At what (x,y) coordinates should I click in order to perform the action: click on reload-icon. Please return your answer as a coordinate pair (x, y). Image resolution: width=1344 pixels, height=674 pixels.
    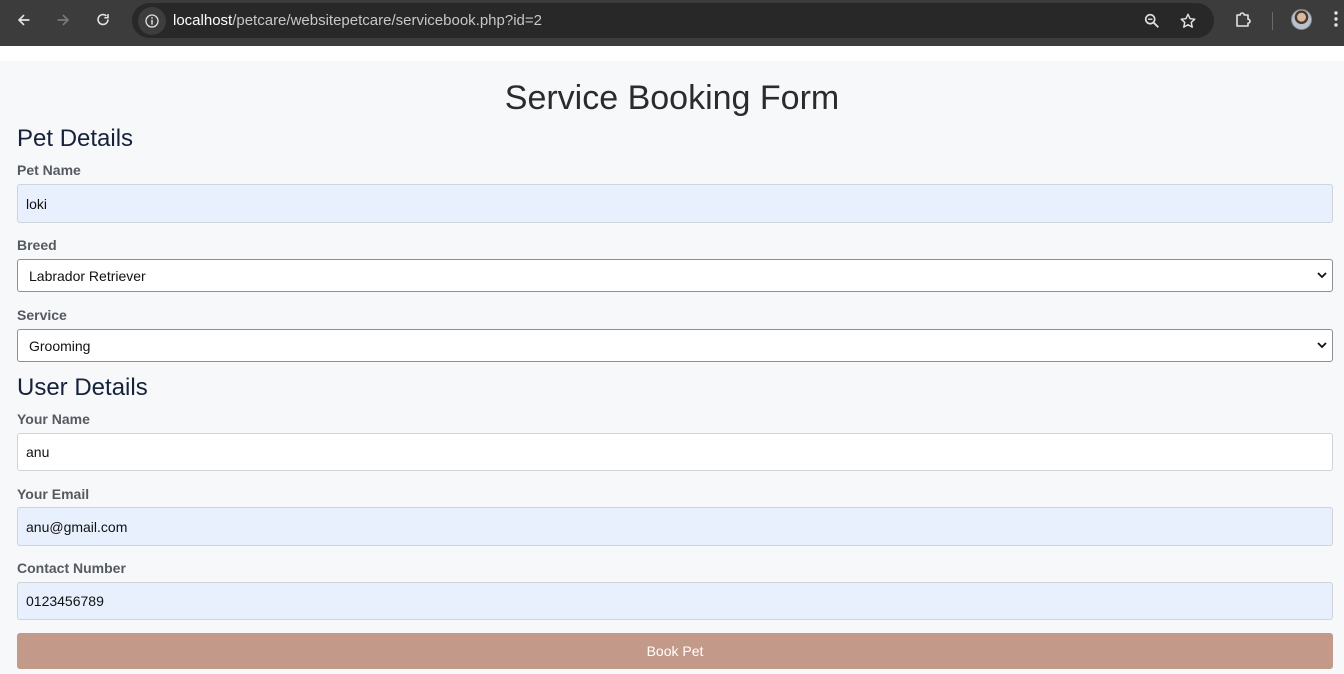
    Looking at the image, I should click on (103, 19).